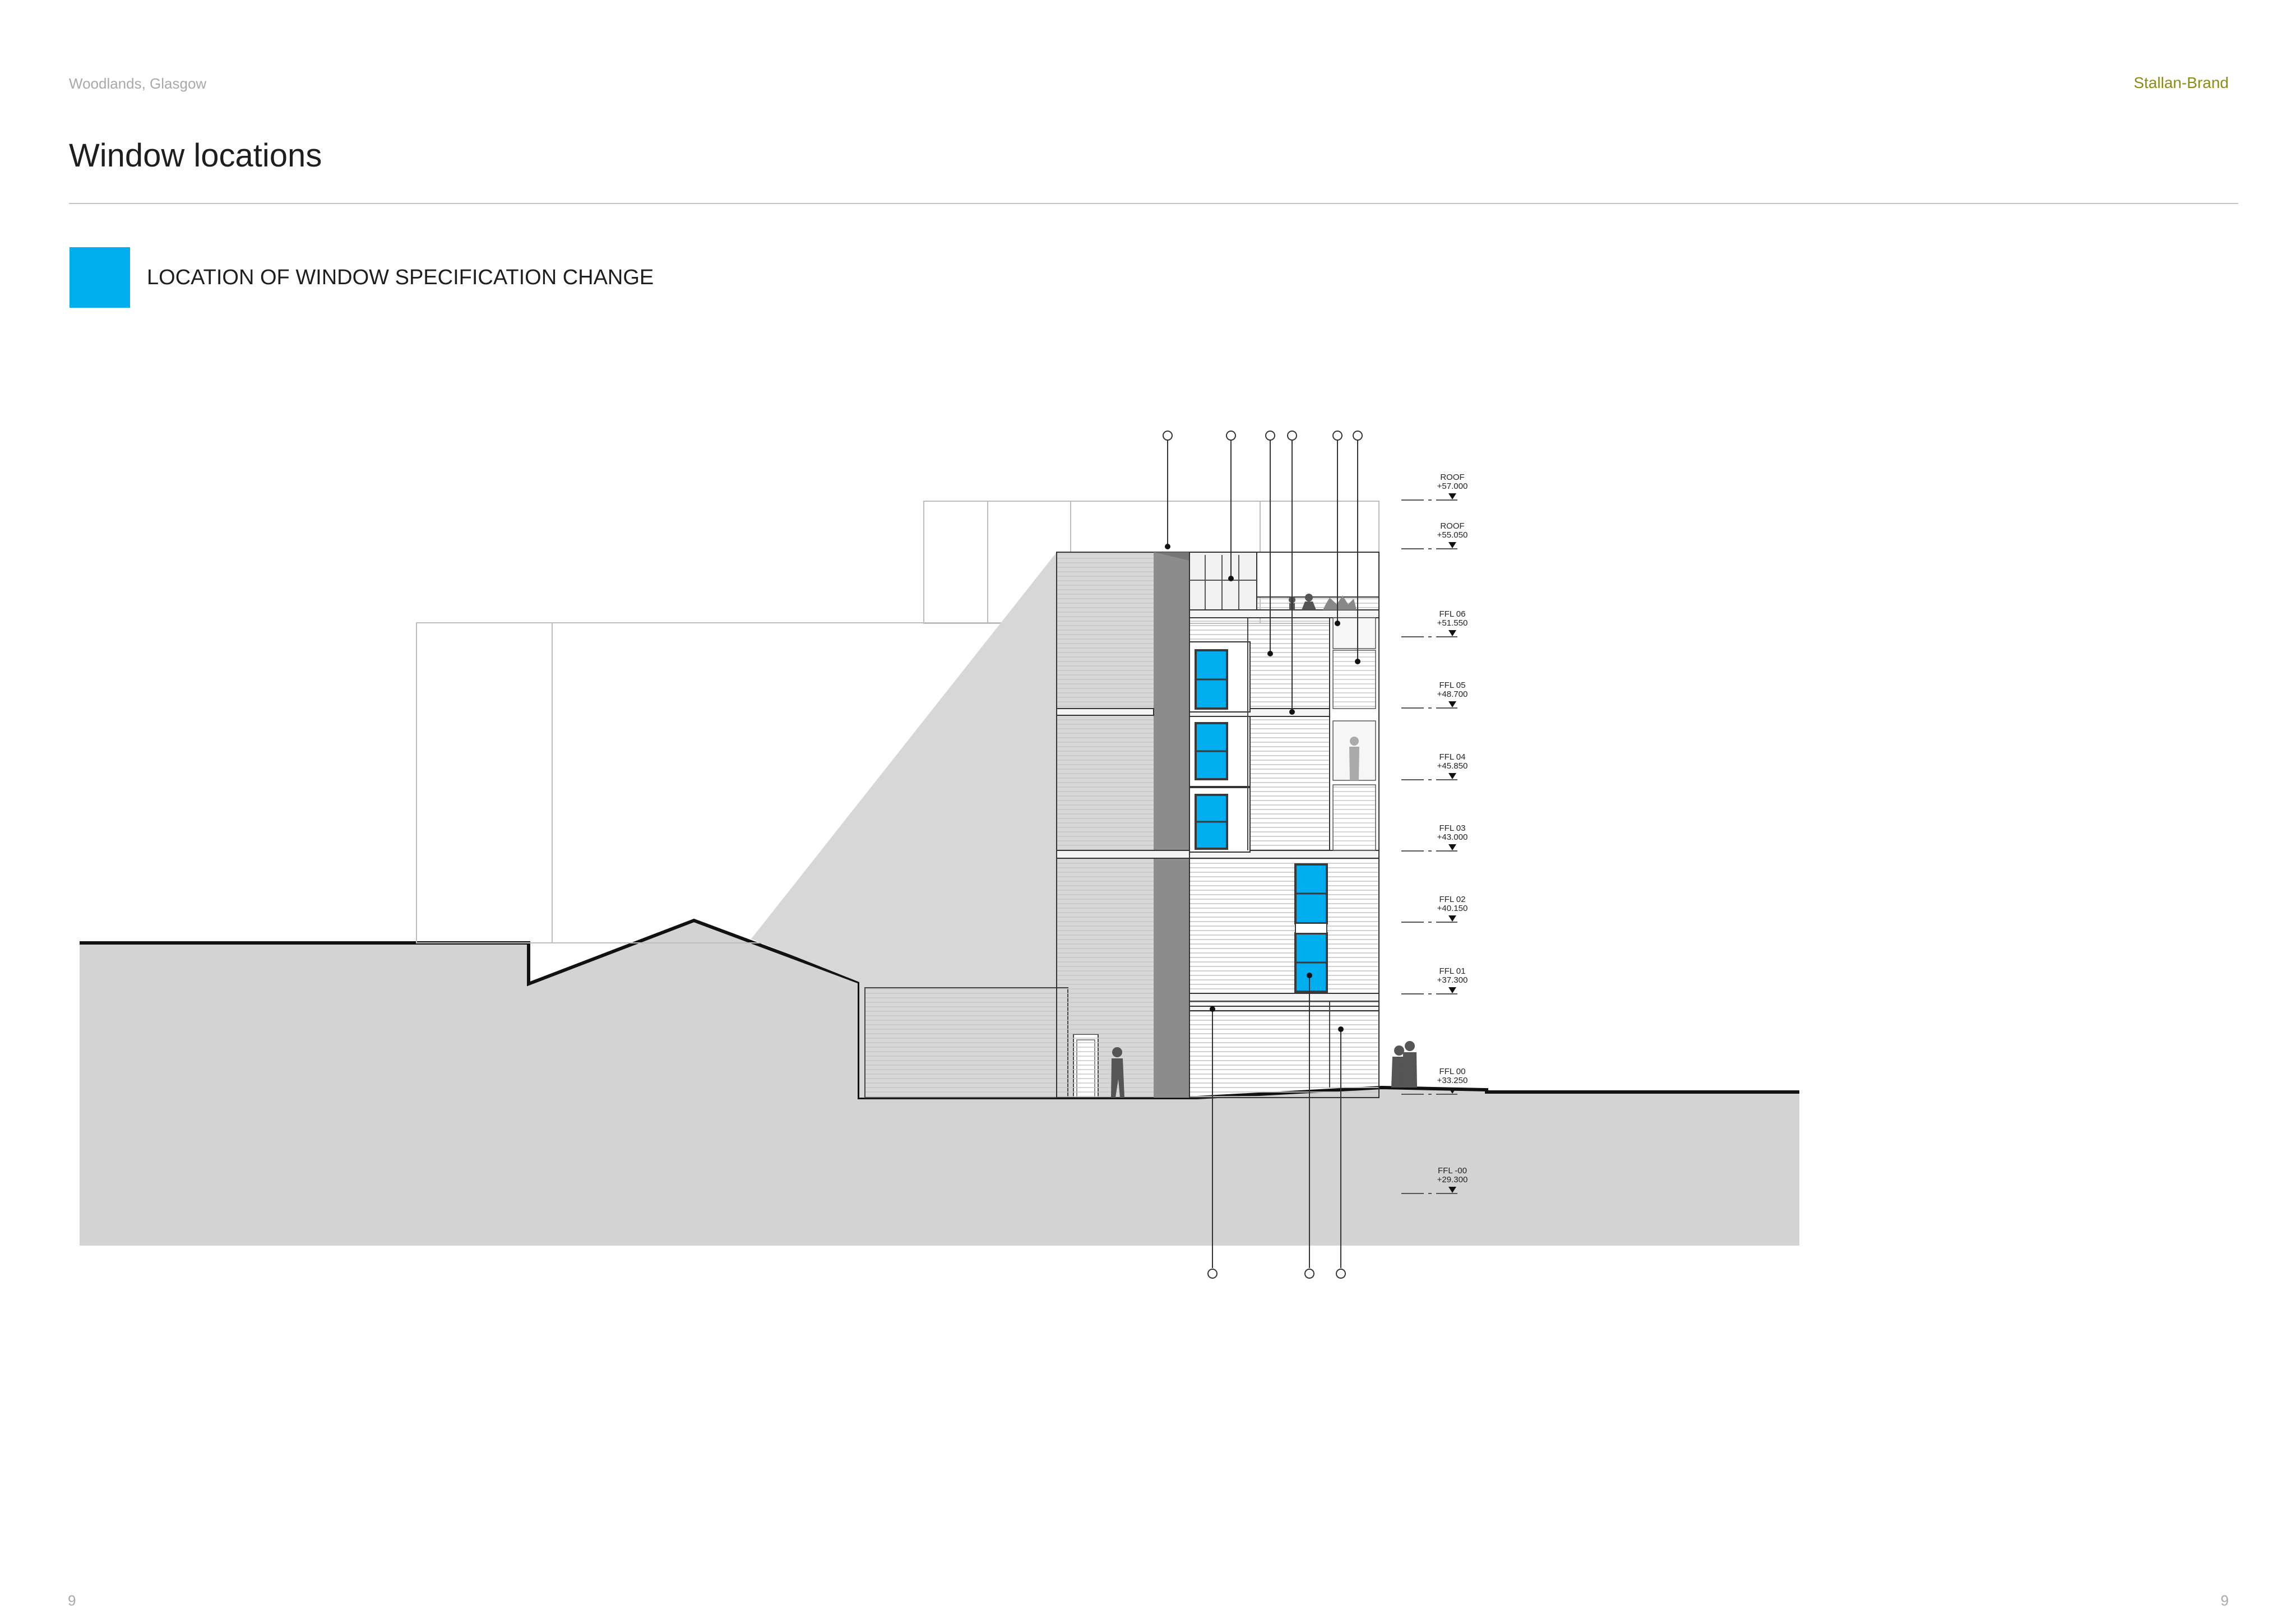 The image size is (2296, 1624). What do you see at coordinates (1452, 980) in the screenshot?
I see `level-value: +37.300` at bounding box center [1452, 980].